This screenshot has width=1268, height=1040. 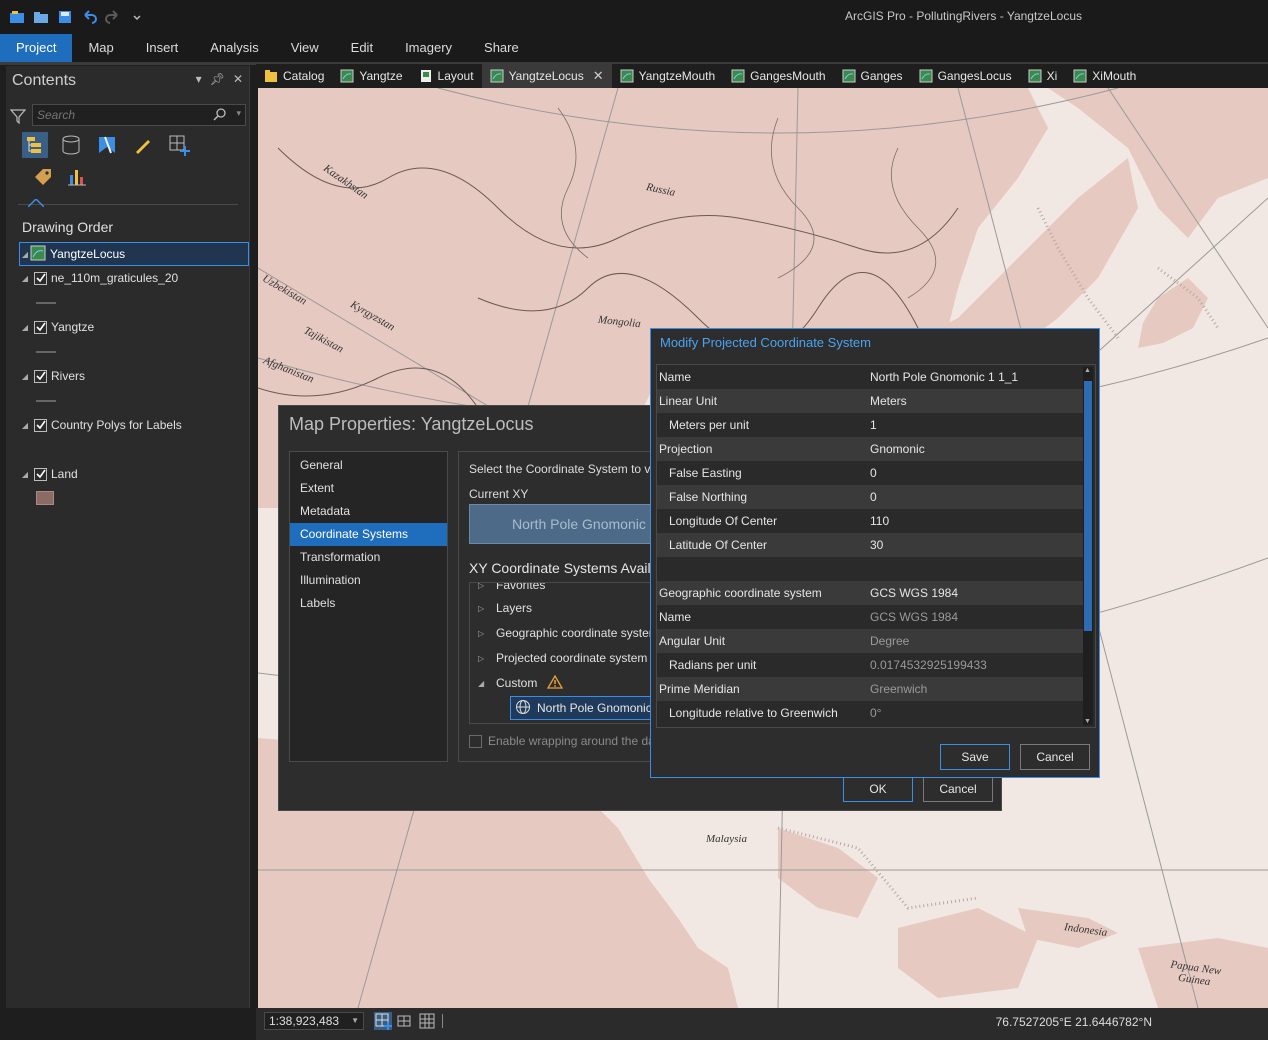 I want to click on wrap-checkbox, so click(x=475, y=741).